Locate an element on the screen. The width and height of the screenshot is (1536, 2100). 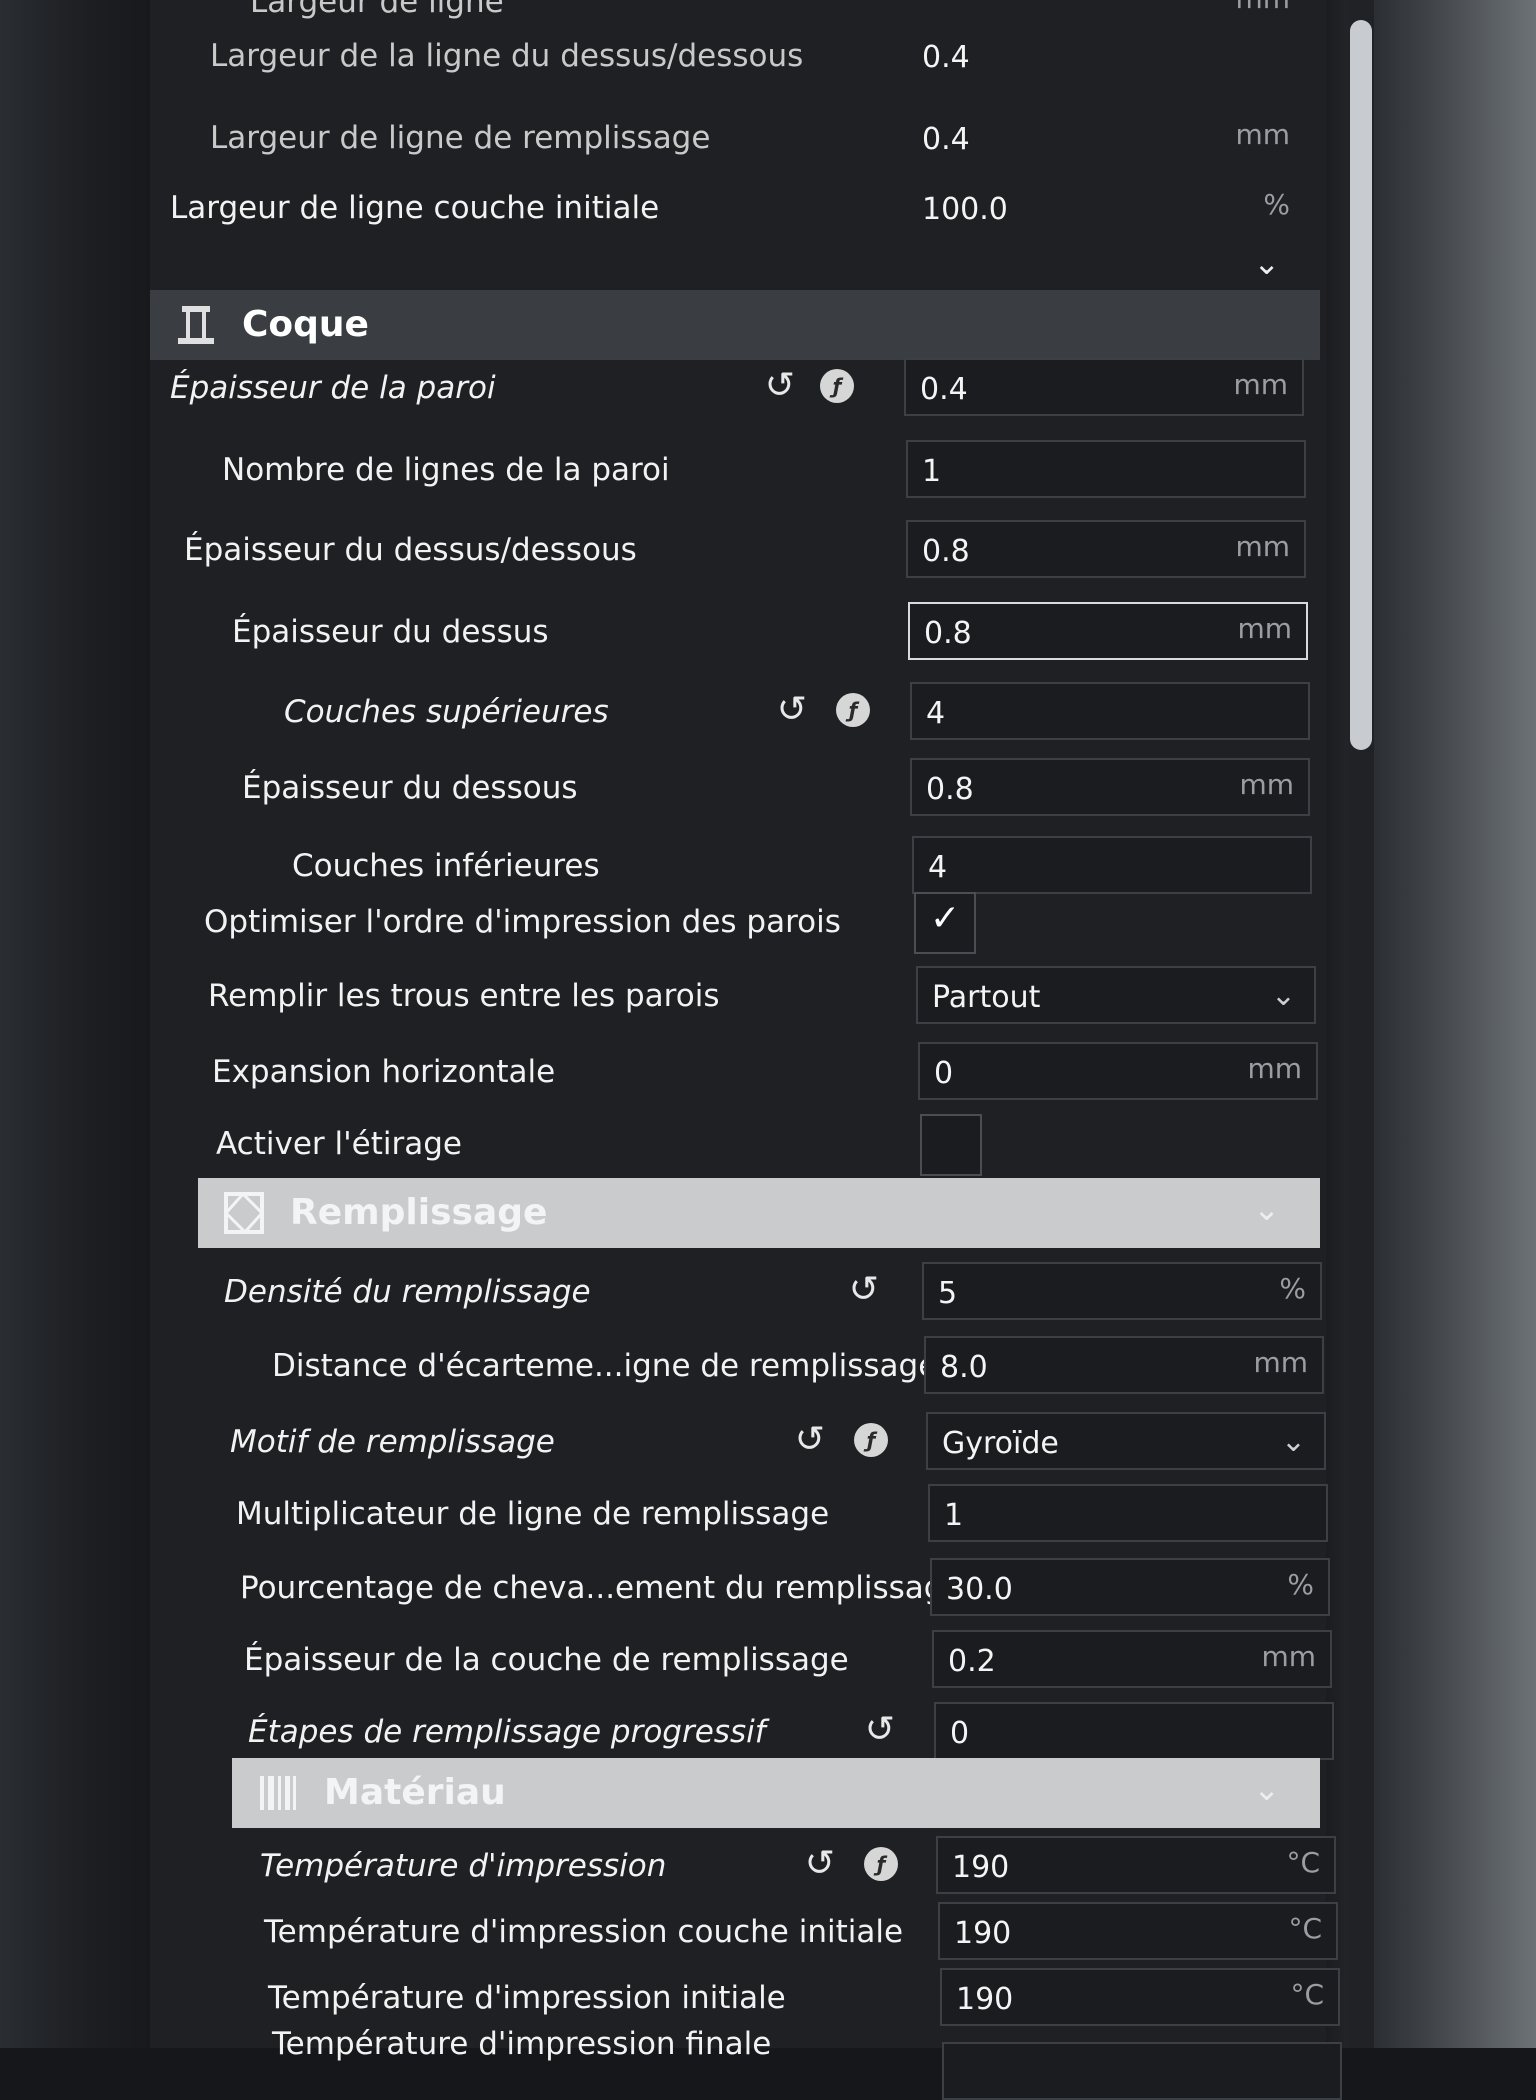
setting-field: 100.0 % is located at coordinates (1106, 207).